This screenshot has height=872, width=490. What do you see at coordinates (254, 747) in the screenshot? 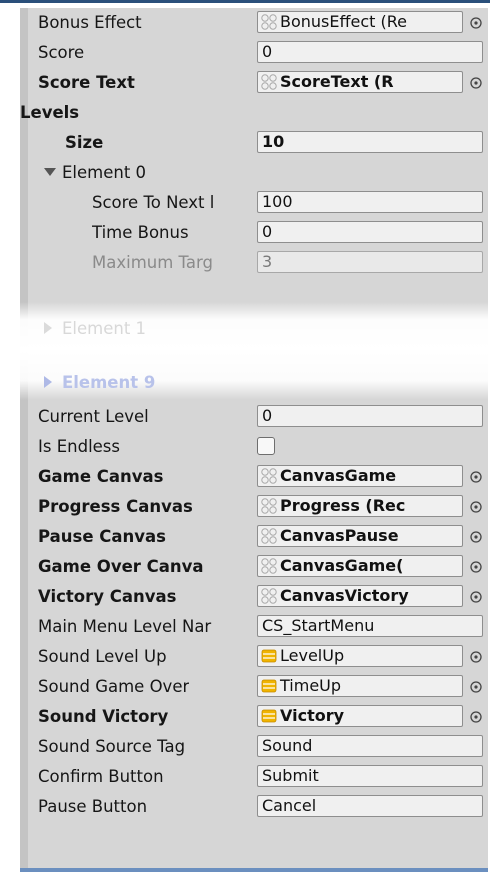
I see `row-sound-source-tag: Sound Source Tag Sound` at bounding box center [254, 747].